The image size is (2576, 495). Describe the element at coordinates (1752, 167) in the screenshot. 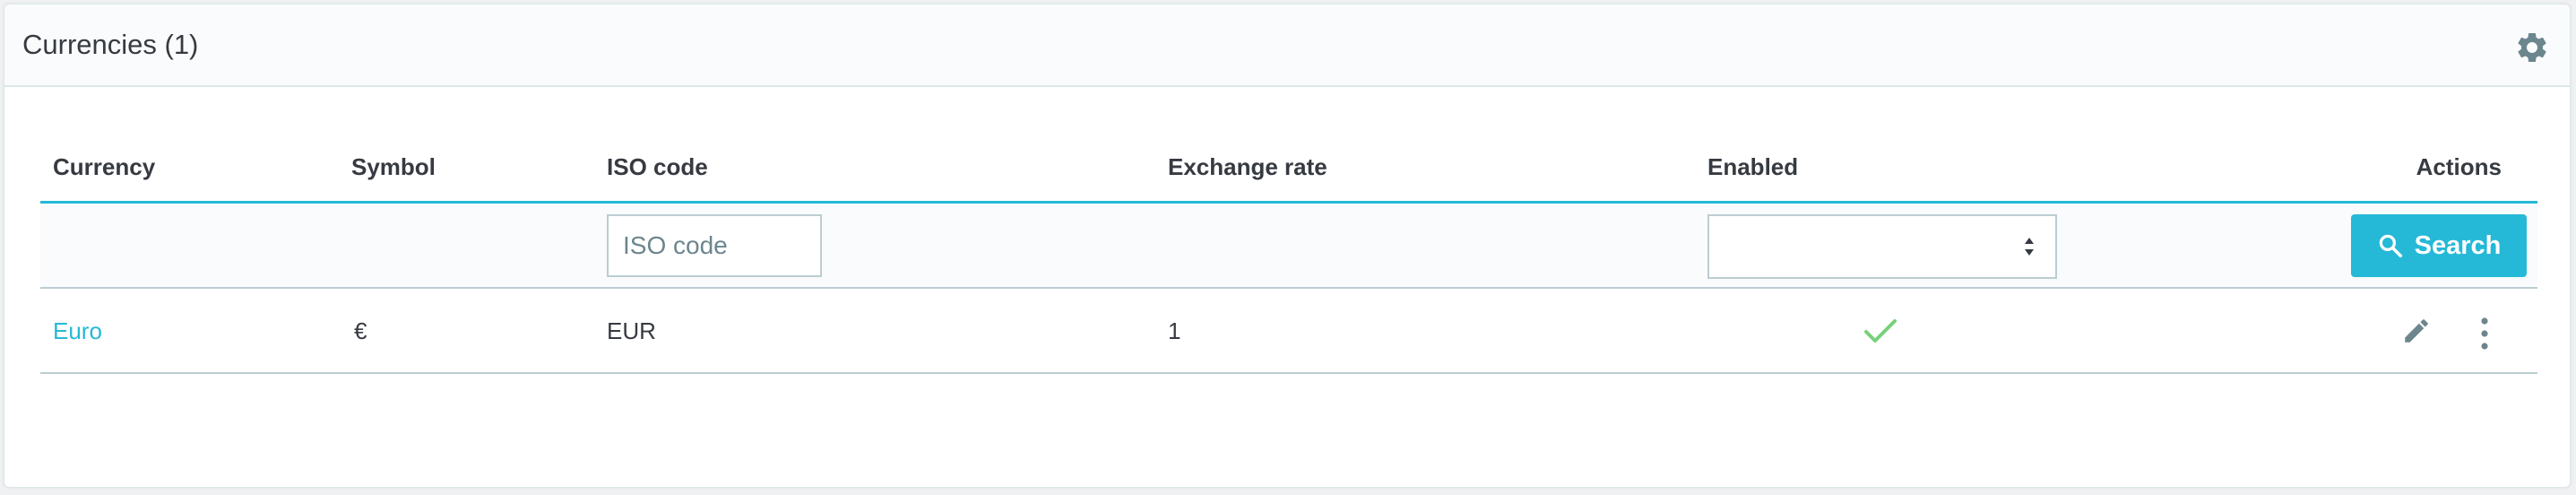

I see `column-header-enabled: Enabled` at that location.